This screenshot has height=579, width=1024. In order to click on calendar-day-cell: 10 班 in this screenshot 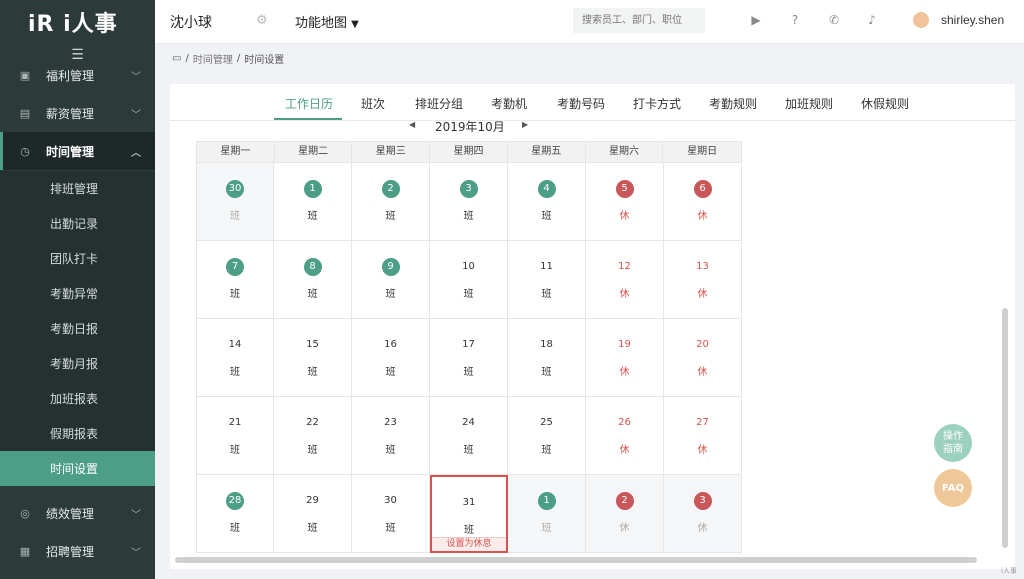, I will do `click(469, 280)`.